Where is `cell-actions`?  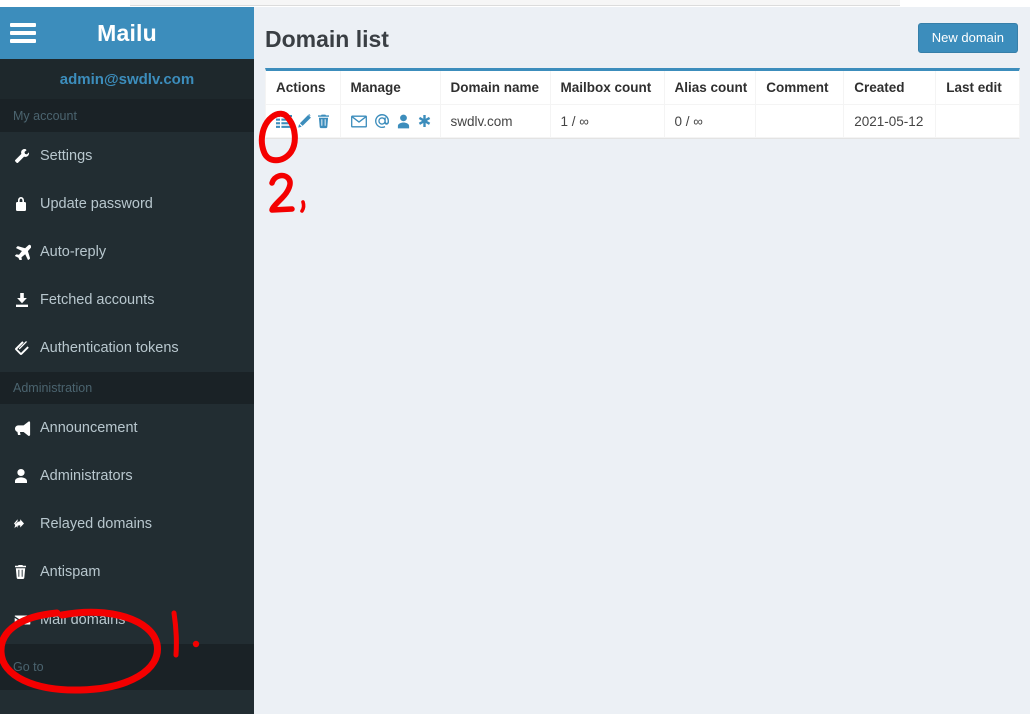
cell-actions is located at coordinates (303, 121).